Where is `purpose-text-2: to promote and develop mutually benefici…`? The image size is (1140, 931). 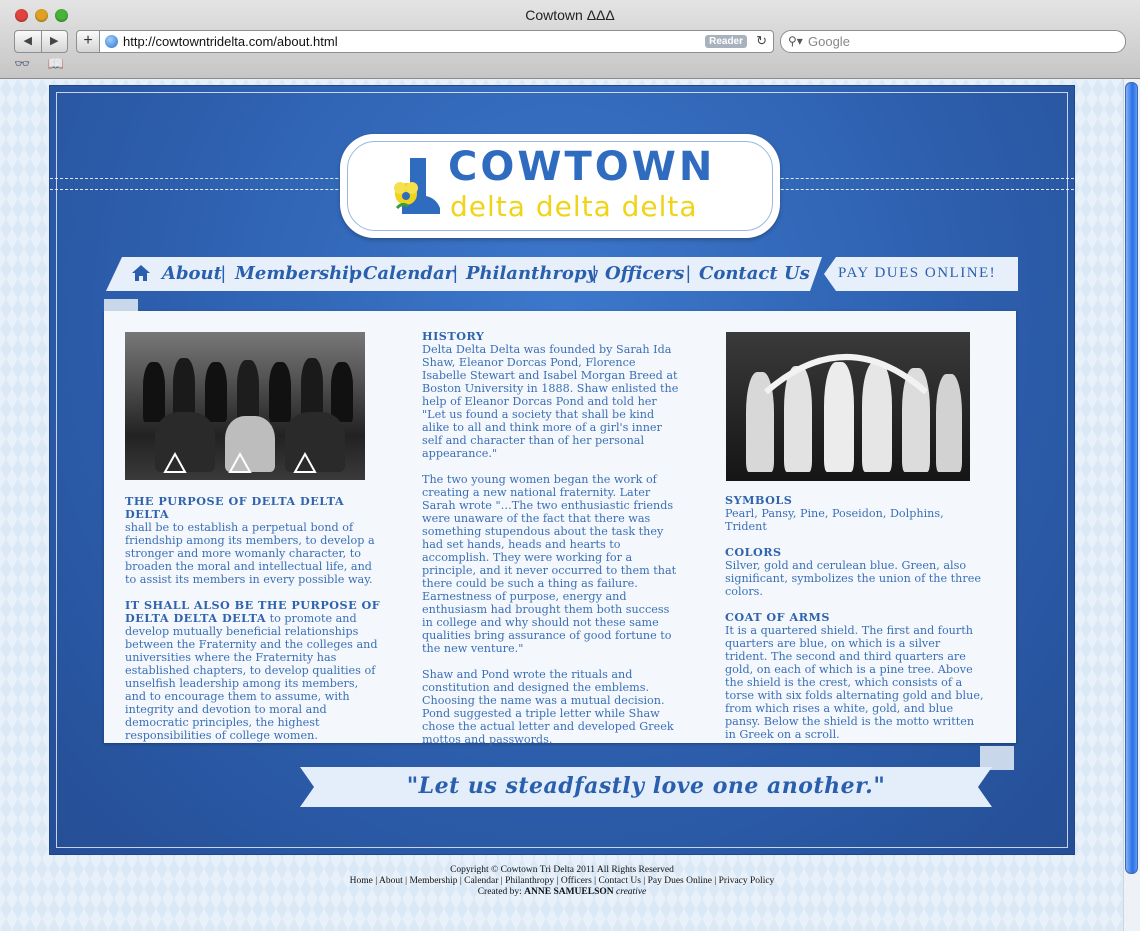
purpose-text-2: to promote and develop mutually benefici… is located at coordinates (251, 677).